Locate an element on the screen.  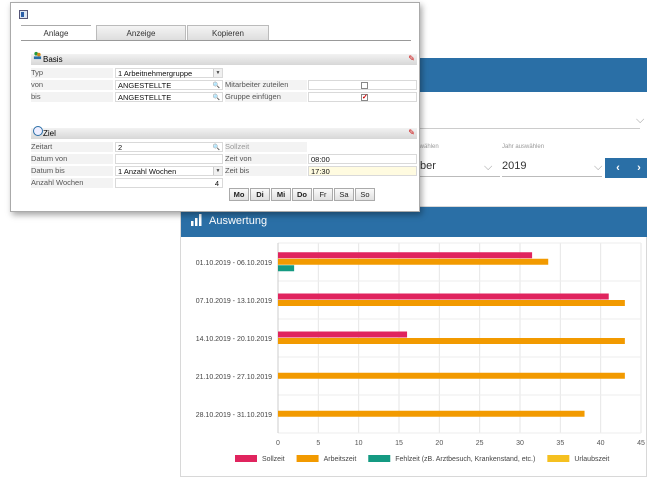
bar-fehlzeit is located at coordinates (286, 268).